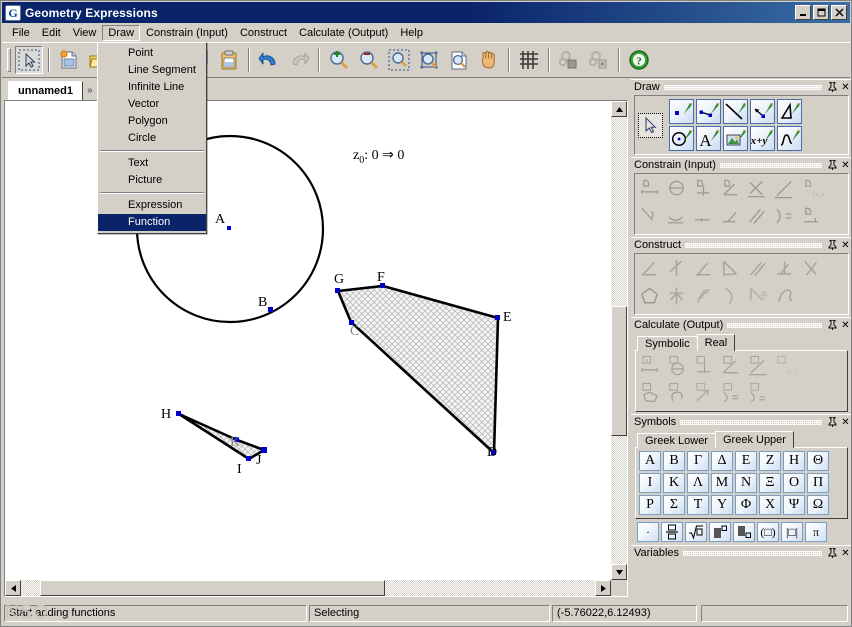  Describe the element at coordinates (650, 216) in the screenshot. I see `constrain-direction-button` at that location.